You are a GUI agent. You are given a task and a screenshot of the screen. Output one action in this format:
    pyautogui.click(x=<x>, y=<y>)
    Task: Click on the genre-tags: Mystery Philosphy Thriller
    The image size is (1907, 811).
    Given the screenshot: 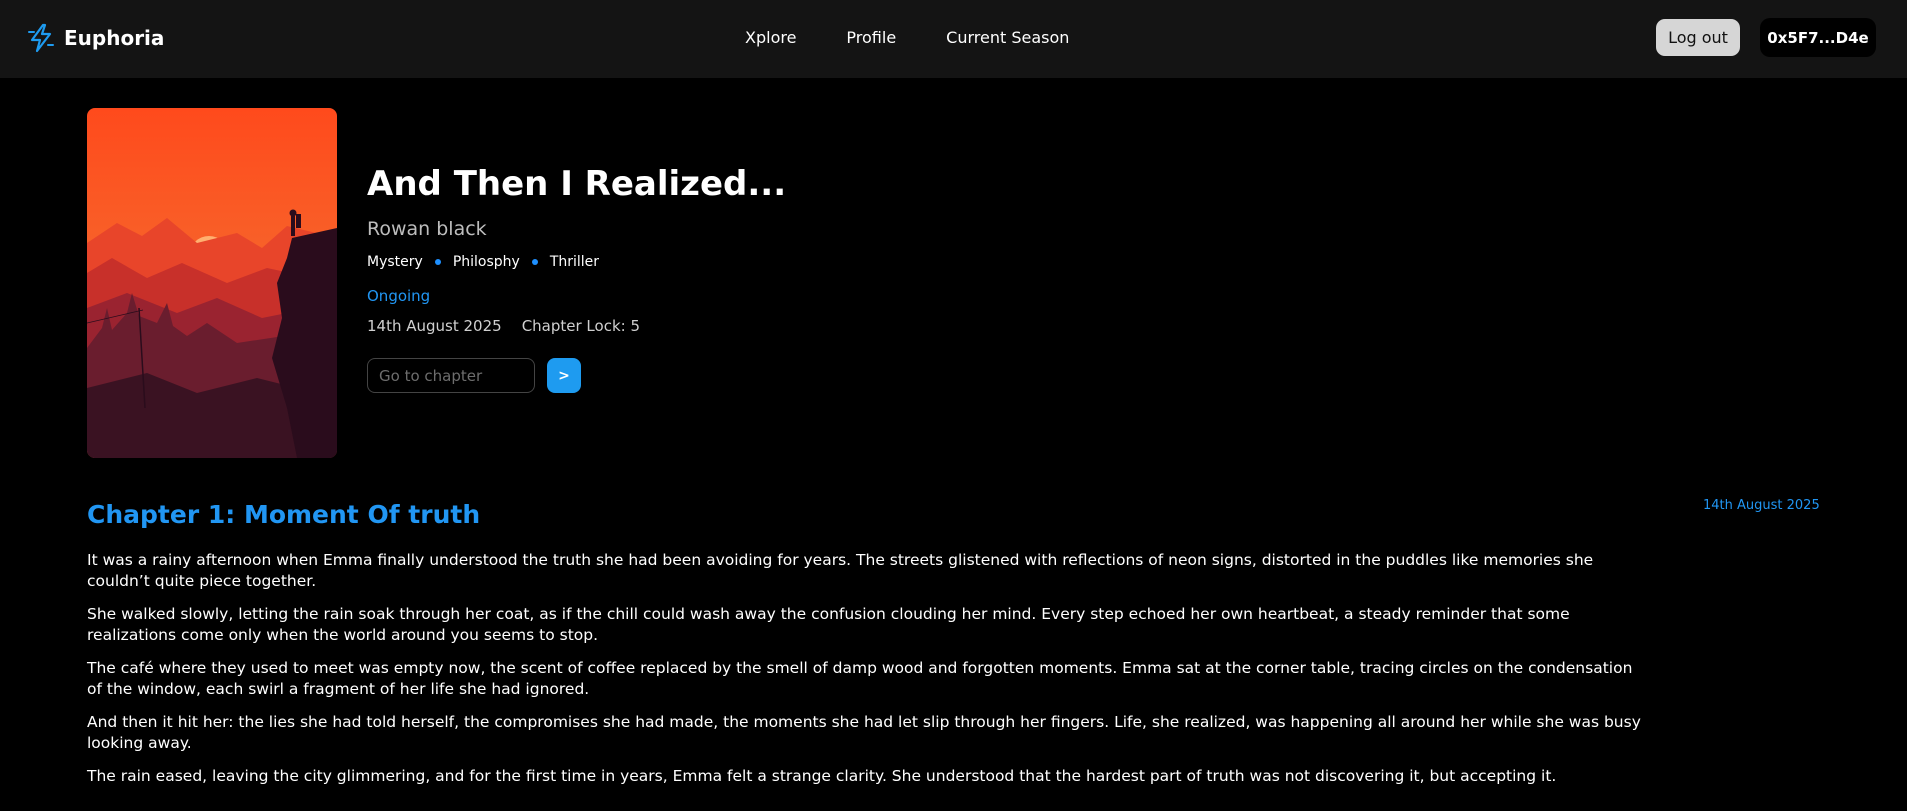 What is the action you would take?
    pyautogui.click(x=483, y=262)
    